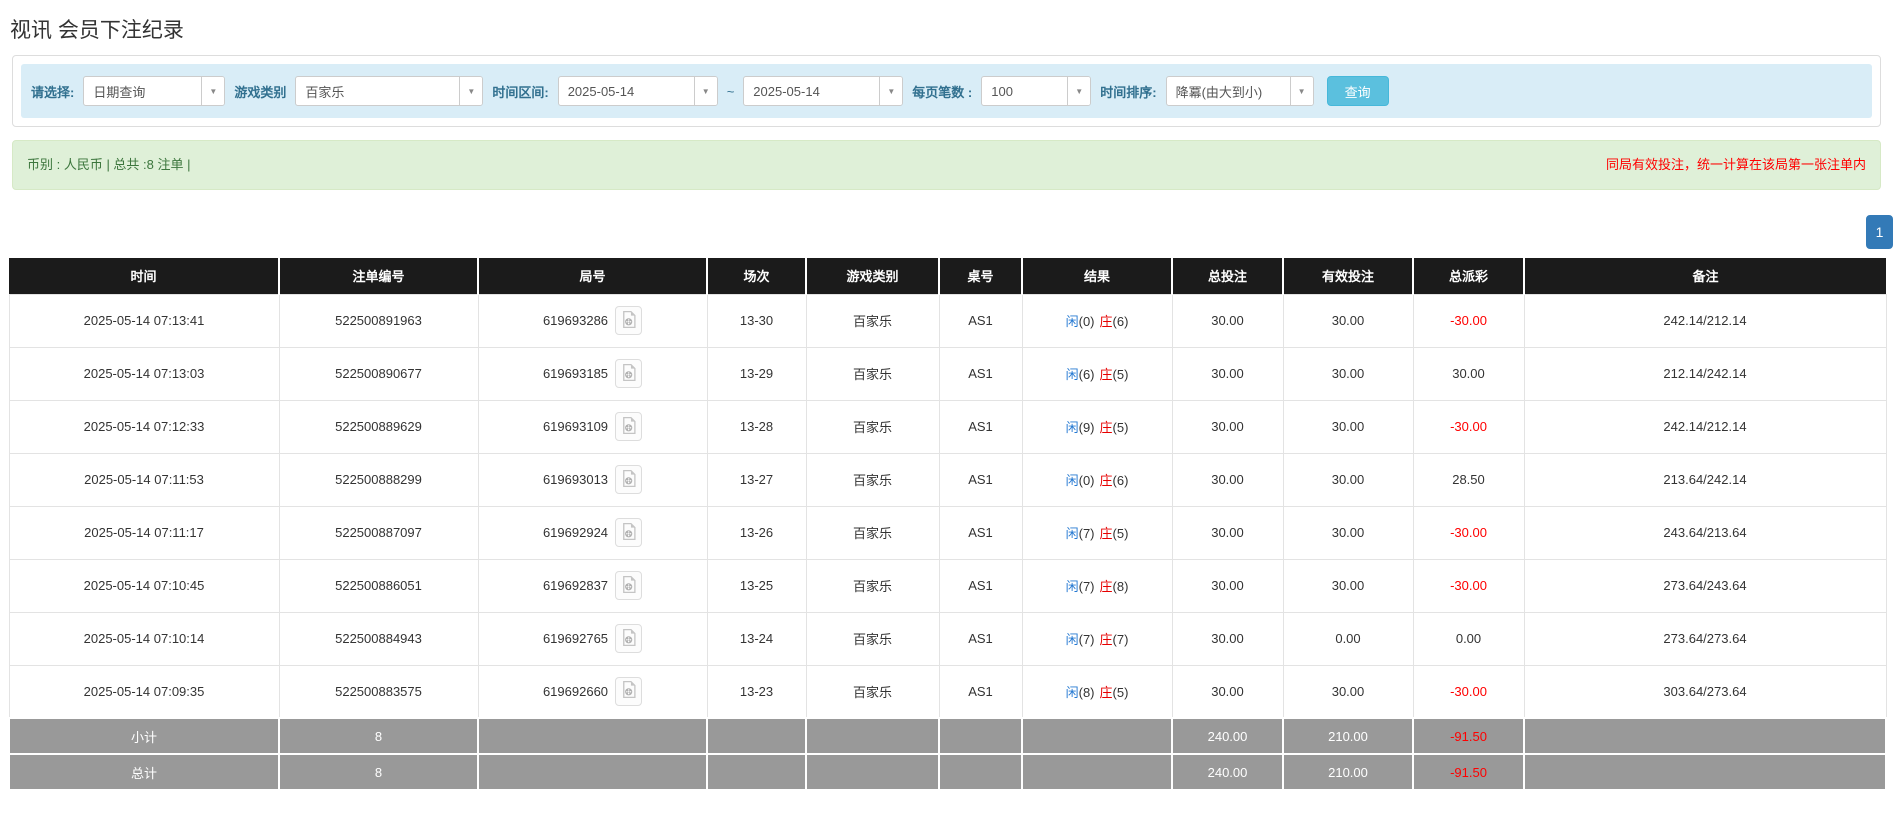 The height and width of the screenshot is (835, 1893). What do you see at coordinates (1468, 373) in the screenshot?
I see `cell-payout: 30.00` at bounding box center [1468, 373].